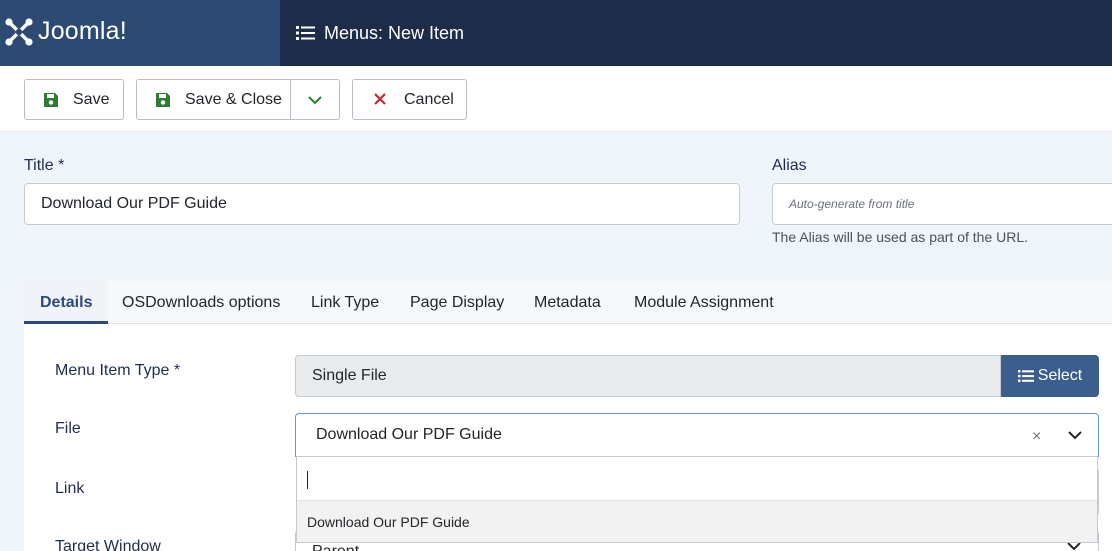 The height and width of the screenshot is (551, 1112). I want to click on file-label: File, so click(68, 428).